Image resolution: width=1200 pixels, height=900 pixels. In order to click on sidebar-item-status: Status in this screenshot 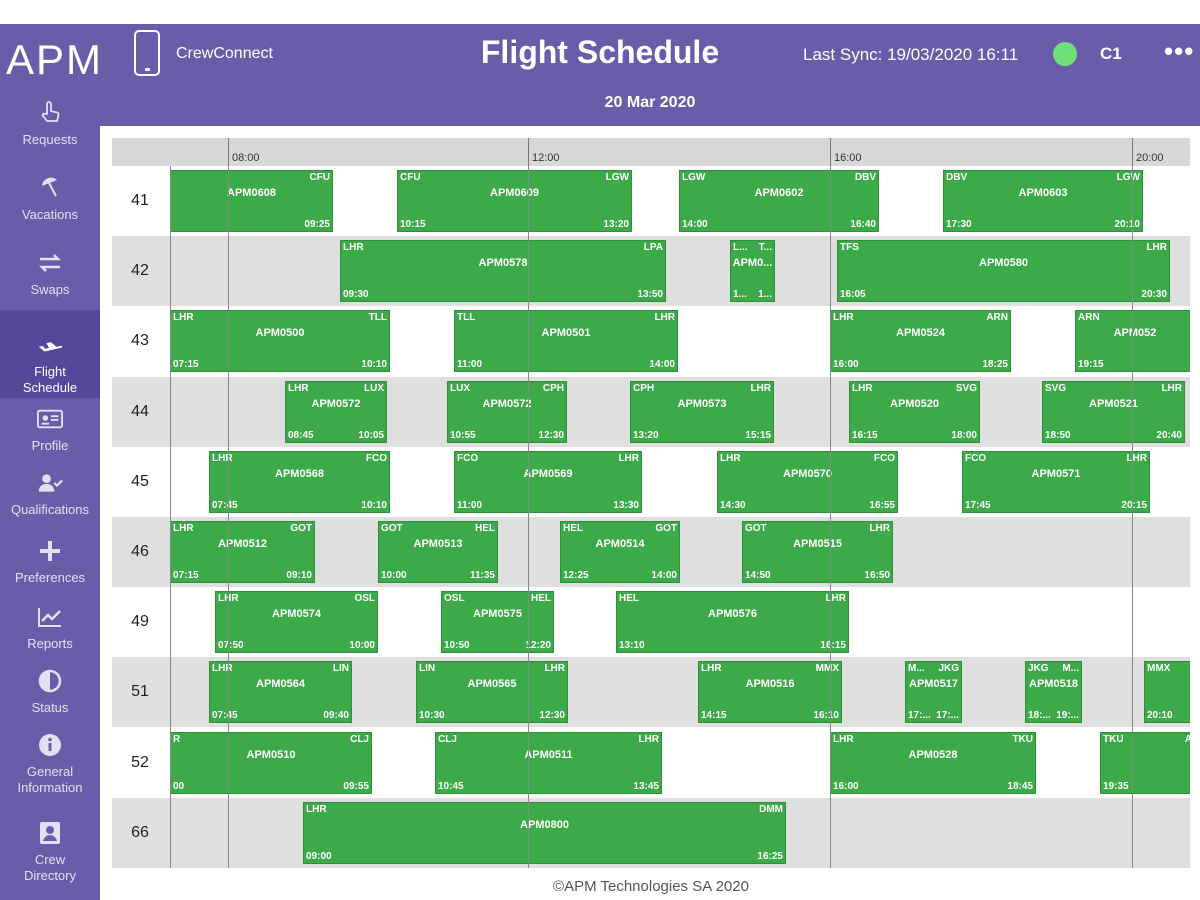, I will do `click(50, 692)`.